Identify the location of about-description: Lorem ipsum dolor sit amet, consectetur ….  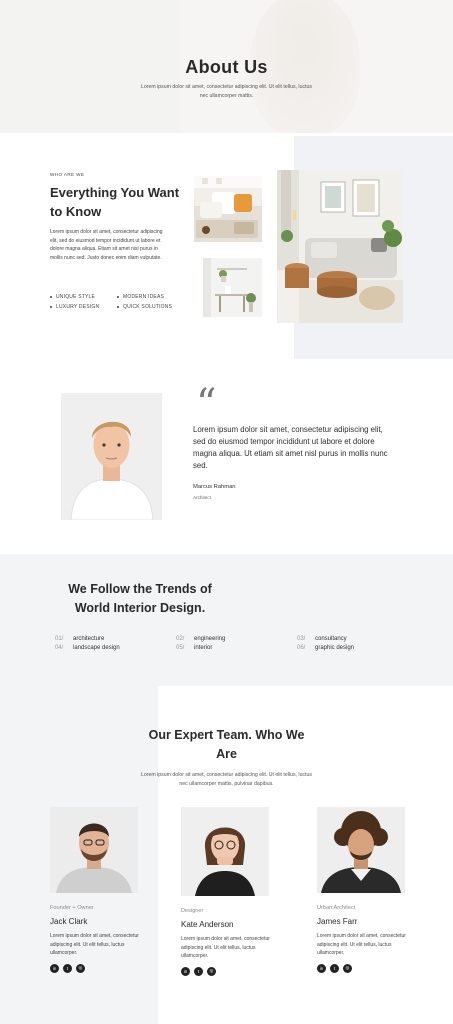
(106, 245).